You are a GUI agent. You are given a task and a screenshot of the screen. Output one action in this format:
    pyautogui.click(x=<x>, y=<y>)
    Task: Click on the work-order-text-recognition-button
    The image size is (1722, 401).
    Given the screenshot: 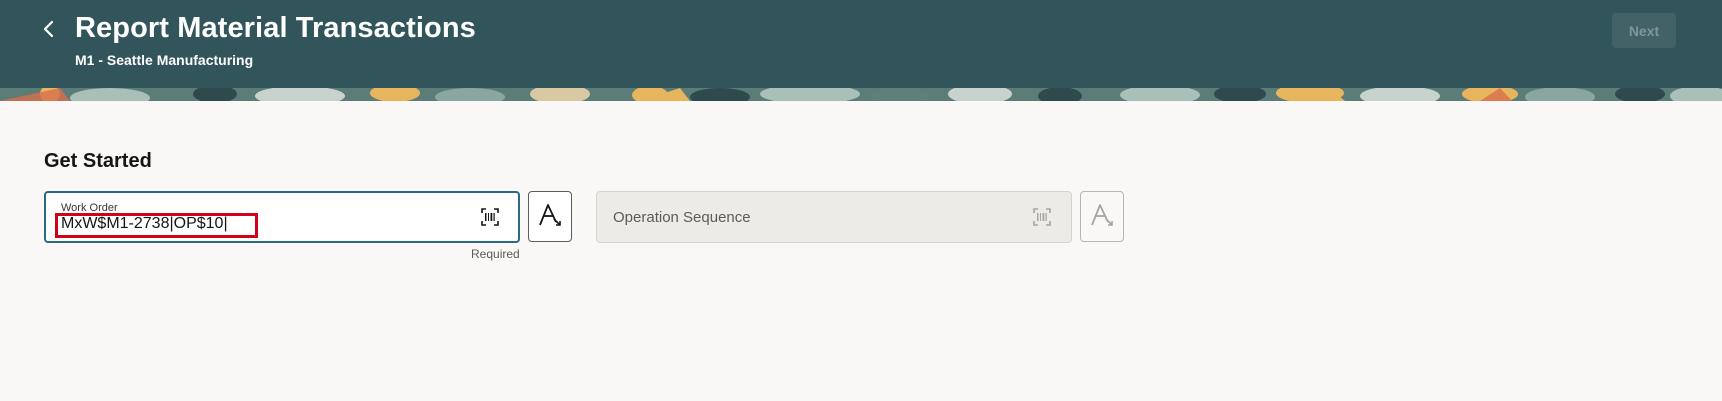 What is the action you would take?
    pyautogui.click(x=550, y=216)
    